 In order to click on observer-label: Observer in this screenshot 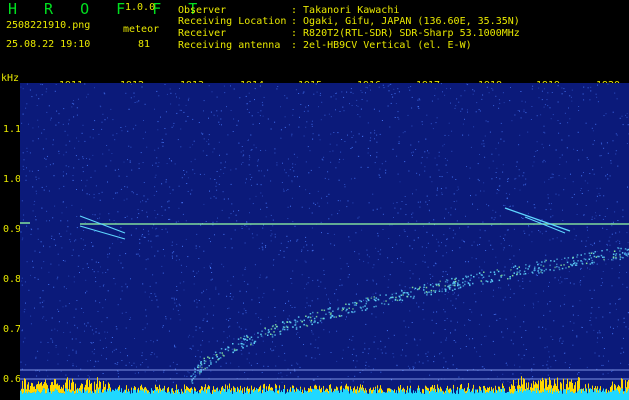, I will do `click(202, 10)`.